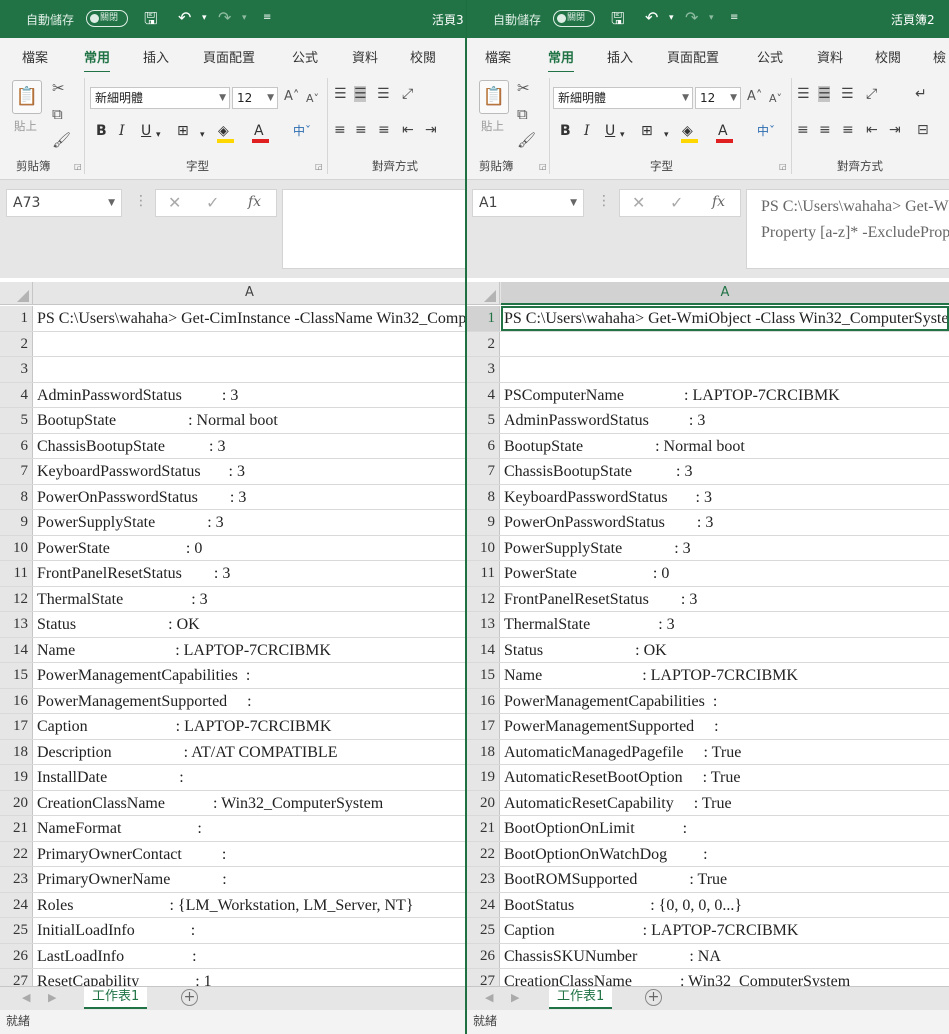 The image size is (949, 1034). What do you see at coordinates (483, 726) in the screenshot?
I see `row-header: 17` at bounding box center [483, 726].